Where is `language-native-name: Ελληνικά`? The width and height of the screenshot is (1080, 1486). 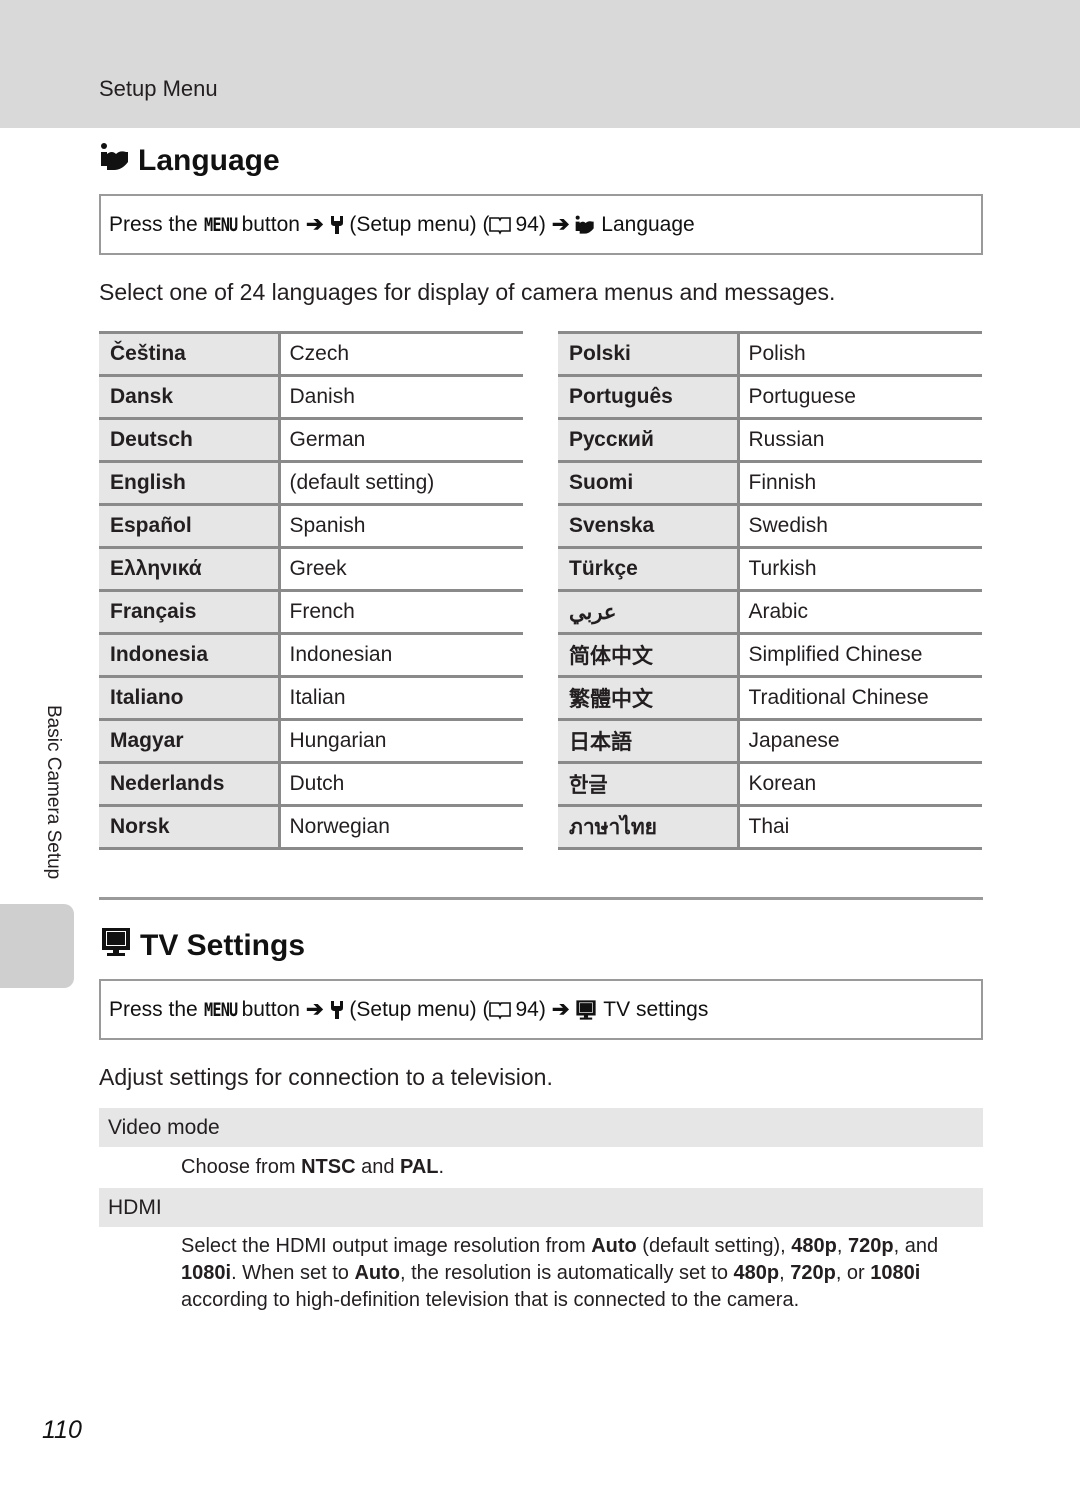 language-native-name: Ελληνικά is located at coordinates (190, 568).